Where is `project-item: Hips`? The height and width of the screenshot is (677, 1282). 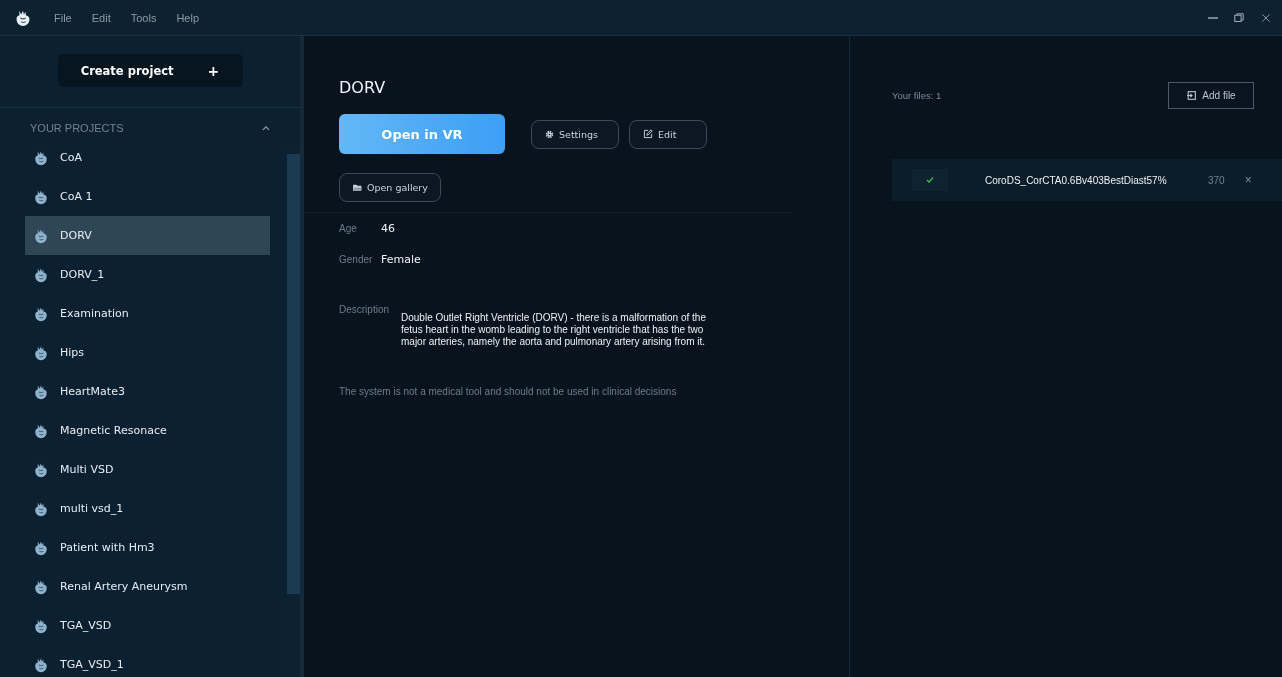
project-item: Hips is located at coordinates (147, 352).